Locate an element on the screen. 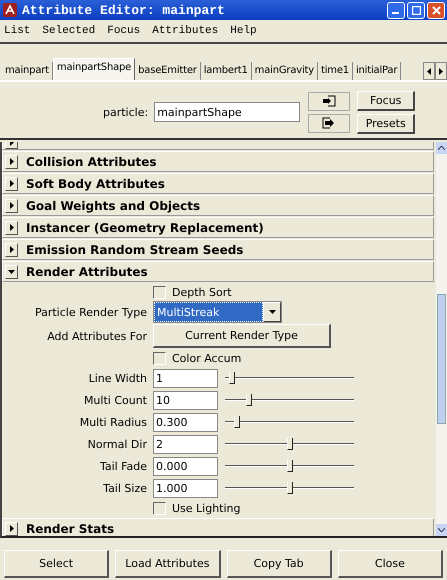  tab: mainpartShape is located at coordinates (94, 69).